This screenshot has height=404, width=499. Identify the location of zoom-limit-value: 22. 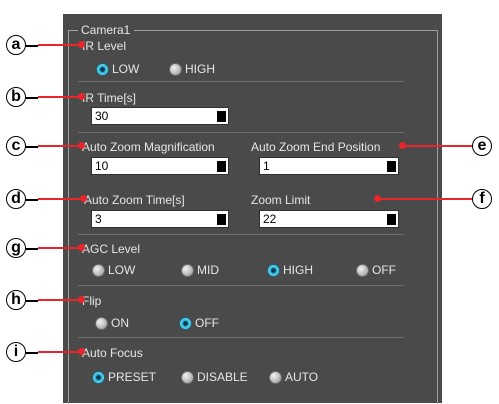
(270, 219).